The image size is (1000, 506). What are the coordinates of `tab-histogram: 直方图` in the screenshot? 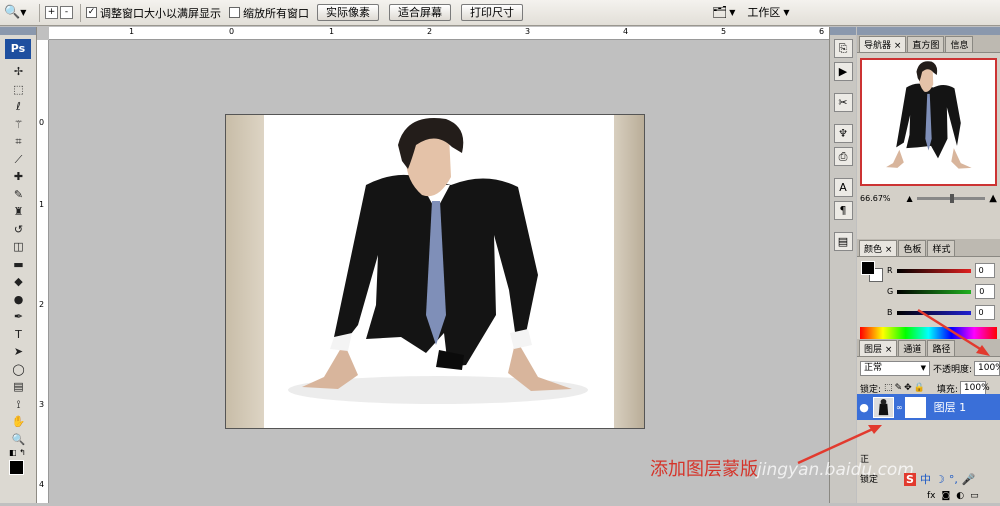 It's located at (926, 44).